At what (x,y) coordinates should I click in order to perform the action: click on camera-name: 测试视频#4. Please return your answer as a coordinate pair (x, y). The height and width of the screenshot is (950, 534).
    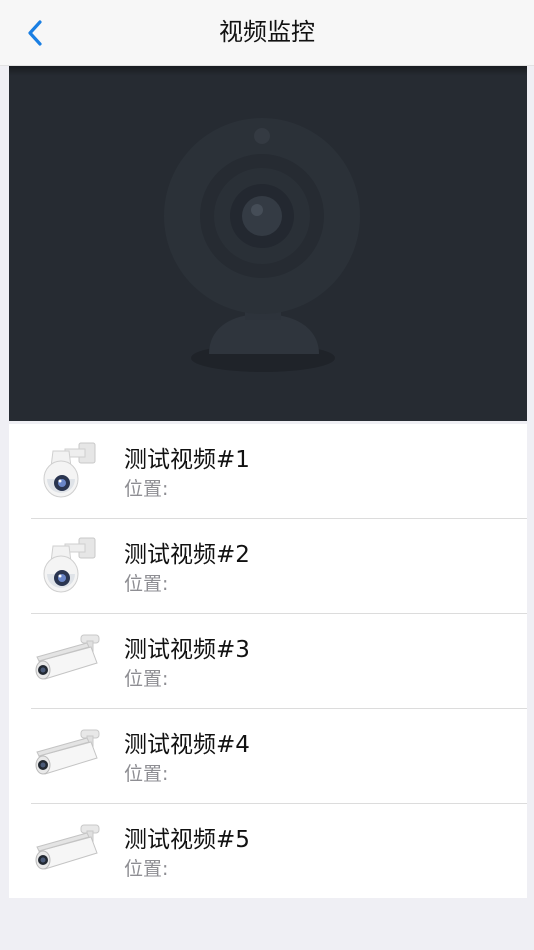
    Looking at the image, I should click on (187, 745).